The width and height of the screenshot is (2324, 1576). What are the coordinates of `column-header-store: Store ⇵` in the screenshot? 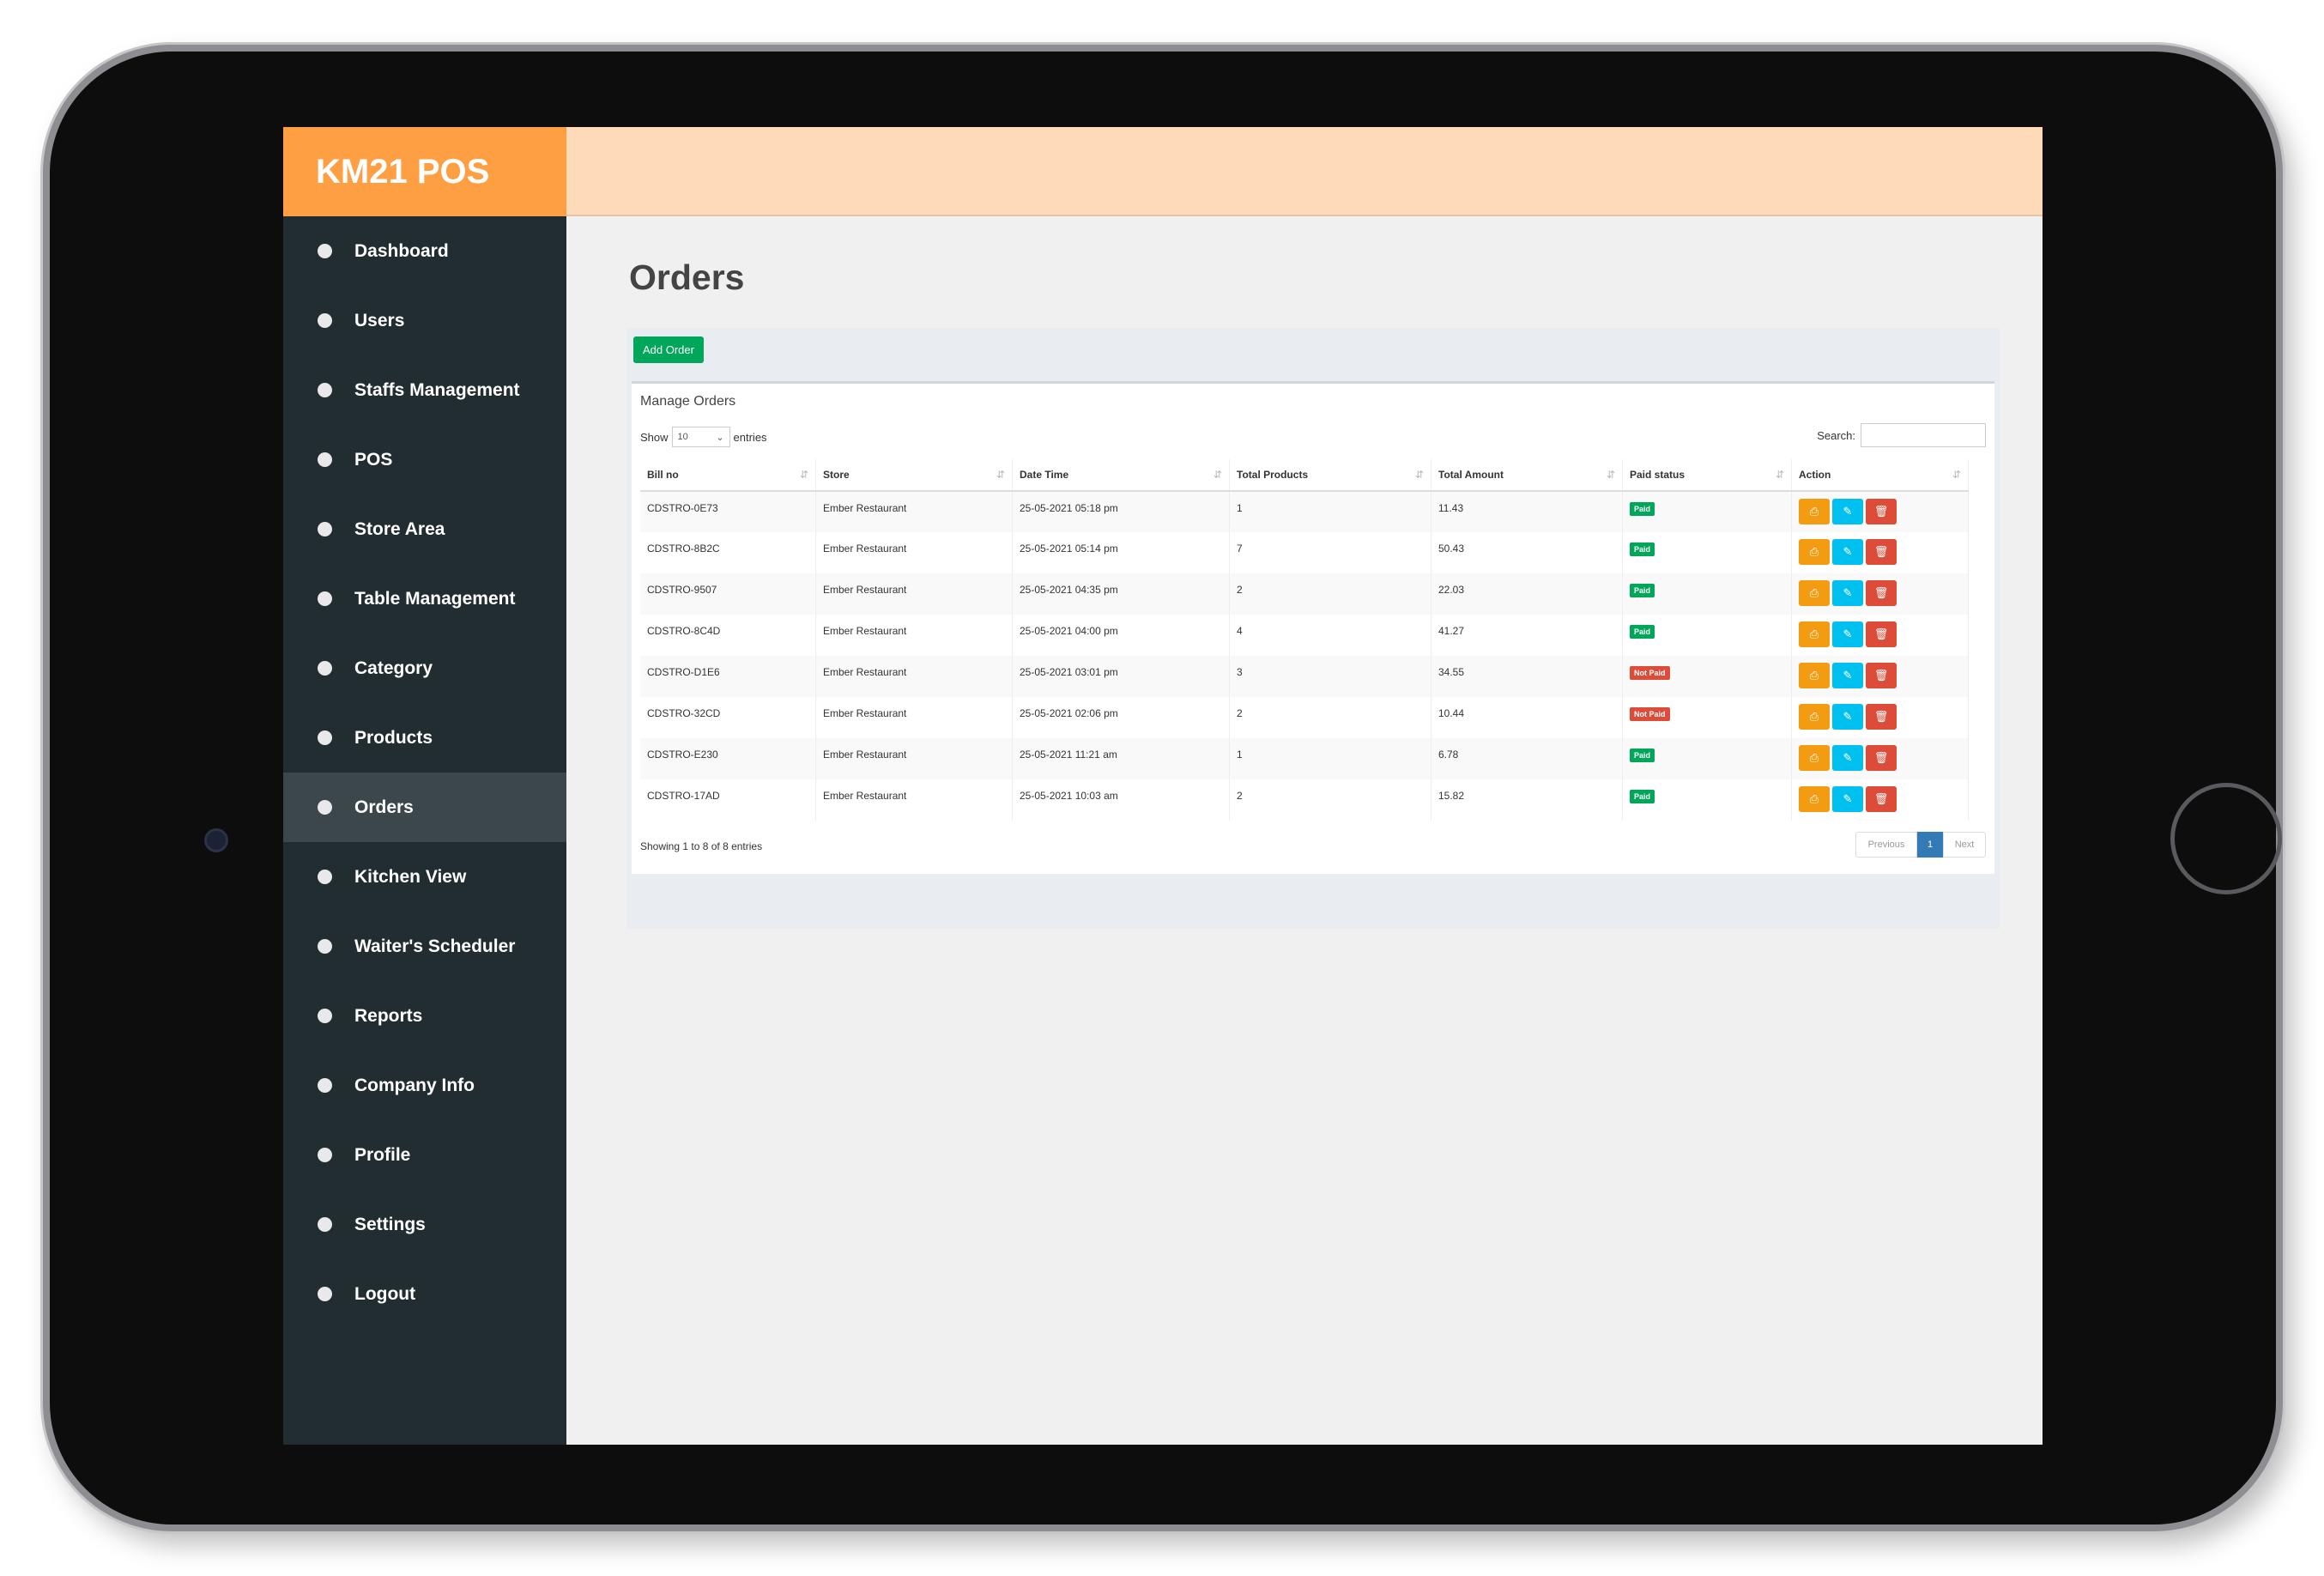 It's located at (914, 476).